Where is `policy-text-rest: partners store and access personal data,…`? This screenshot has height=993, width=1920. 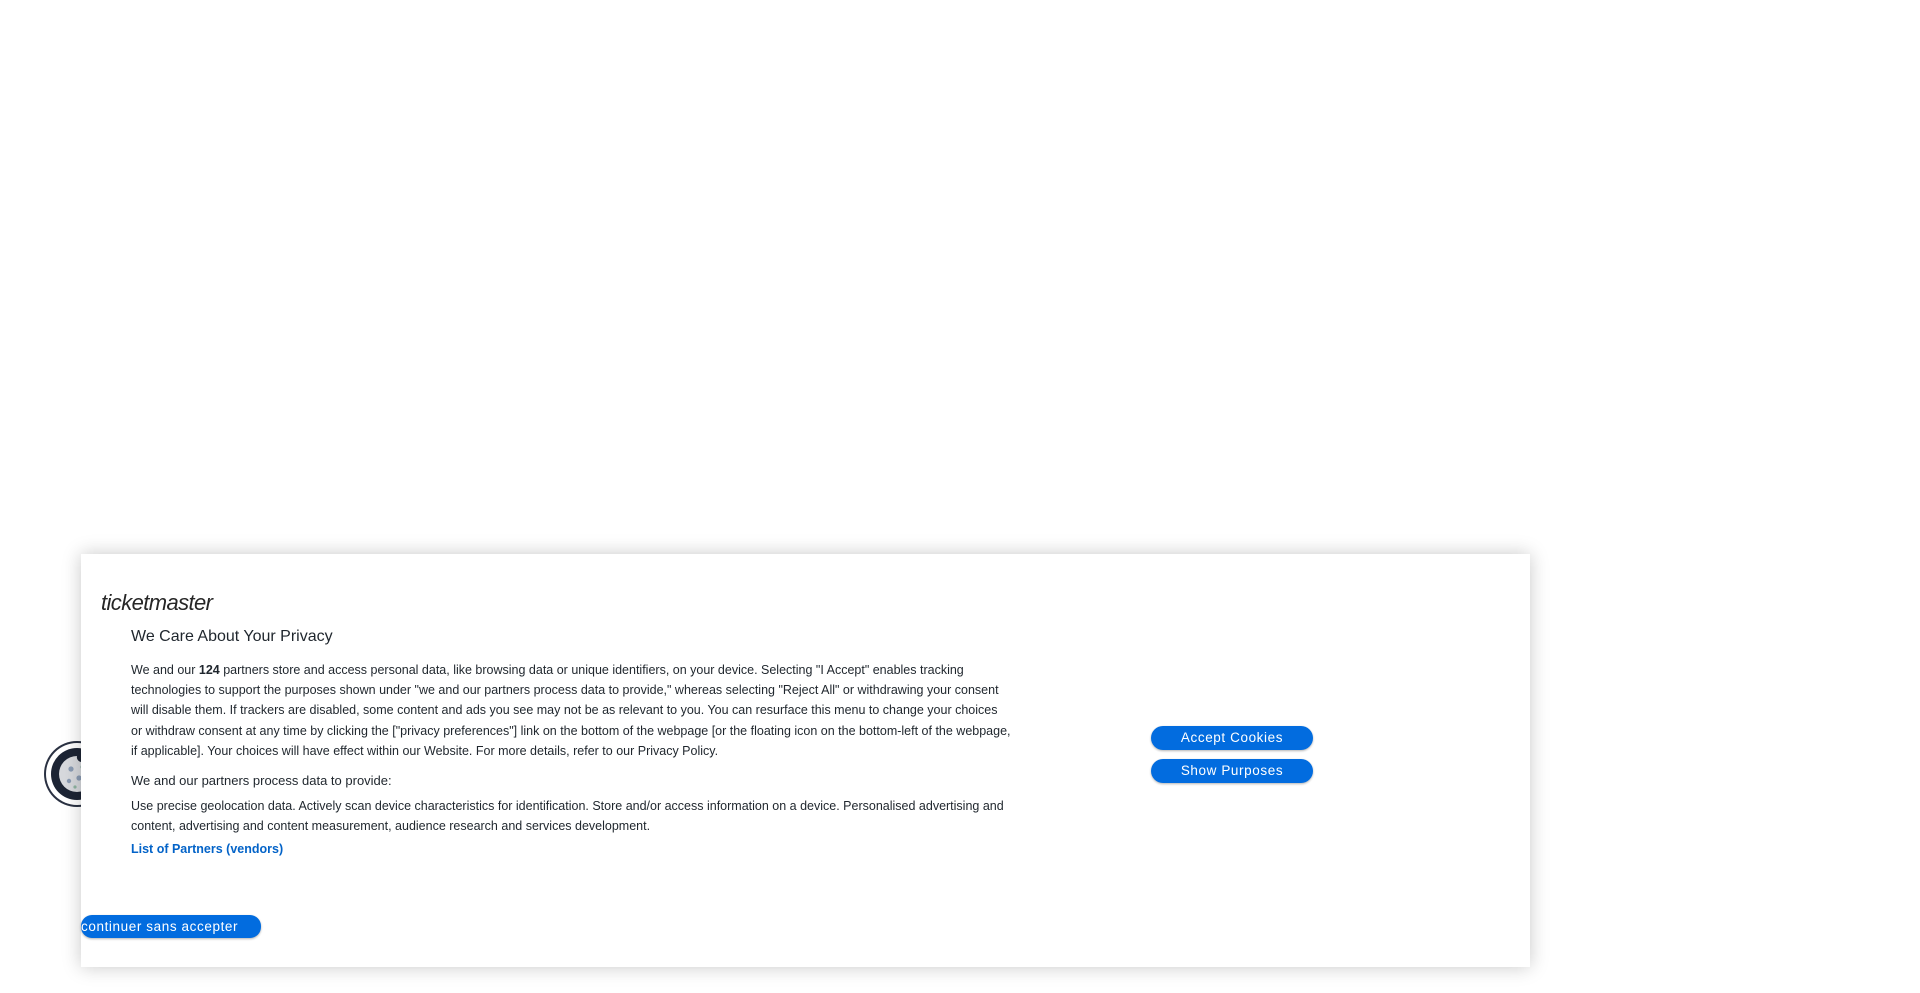 policy-text-rest: partners store and access personal data,… is located at coordinates (571, 710).